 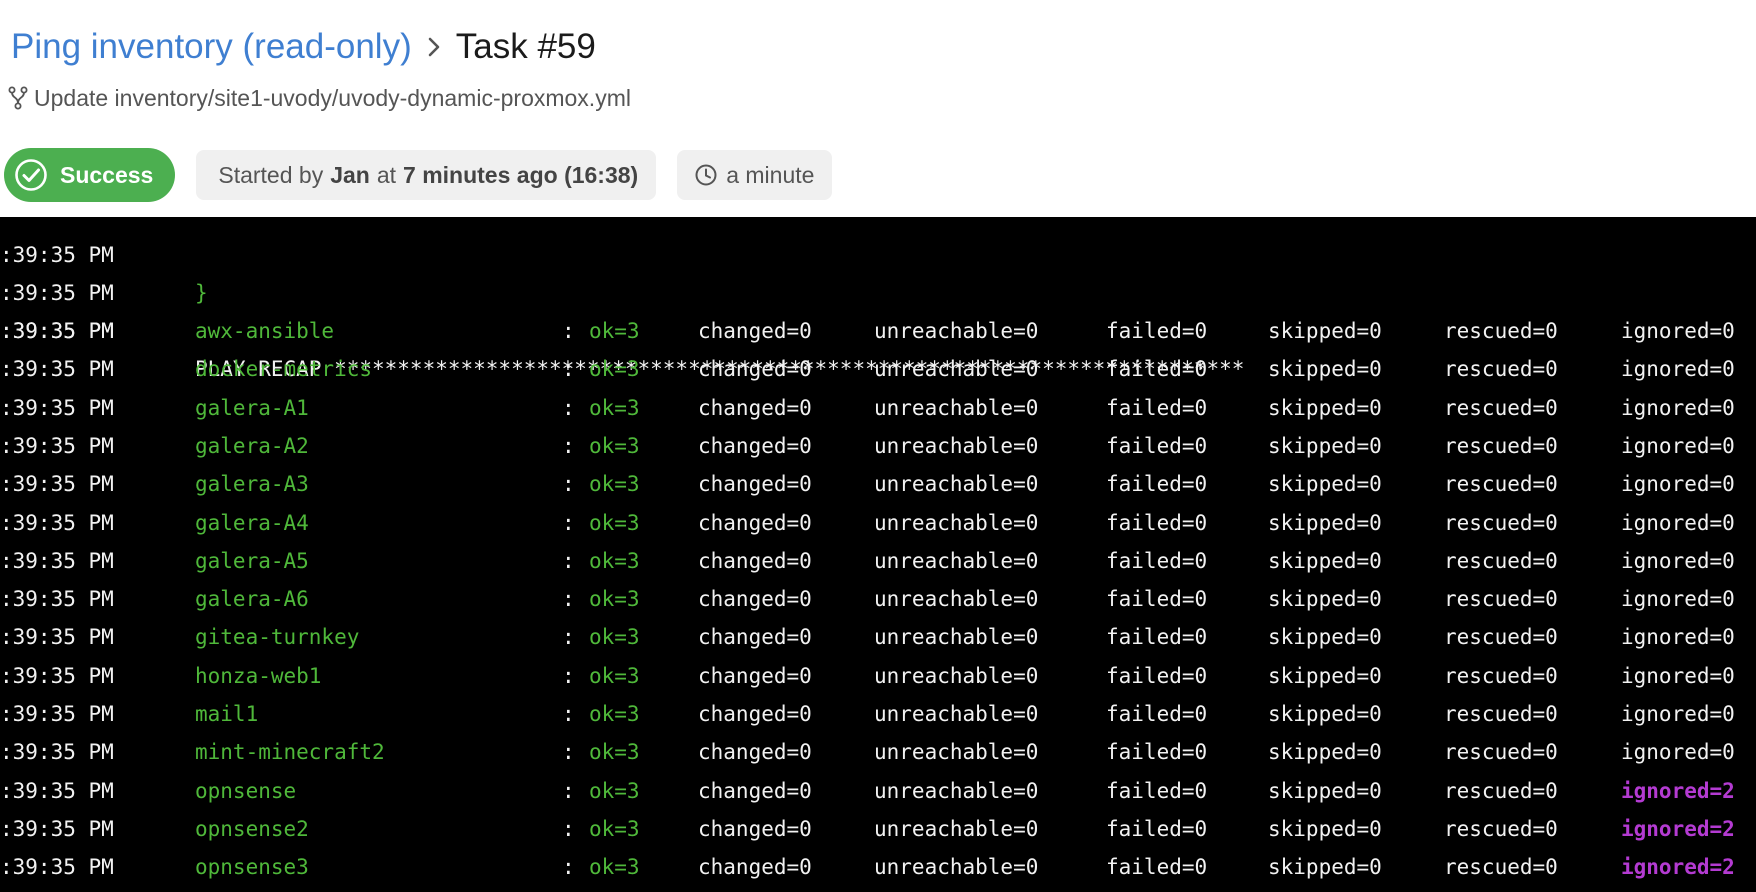 I want to click on chevron-right-icon, so click(x=434, y=47).